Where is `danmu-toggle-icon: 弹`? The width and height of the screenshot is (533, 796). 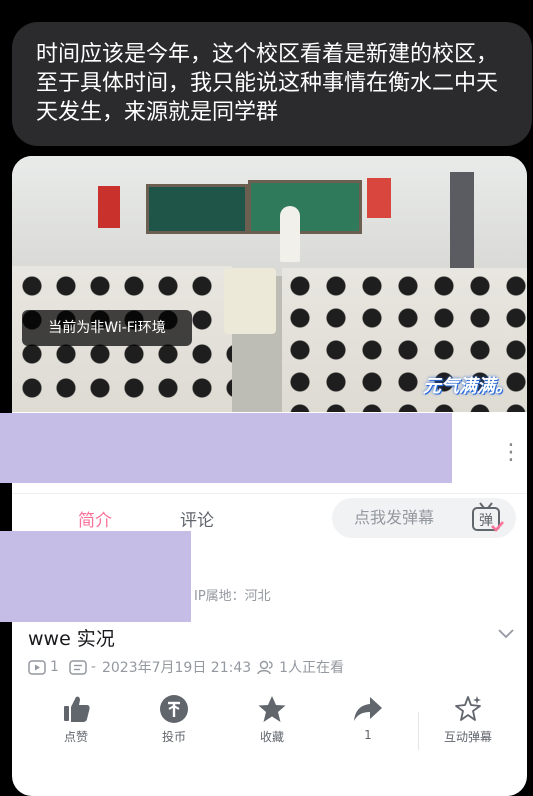 danmu-toggle-icon: 弹 is located at coordinates (487, 518).